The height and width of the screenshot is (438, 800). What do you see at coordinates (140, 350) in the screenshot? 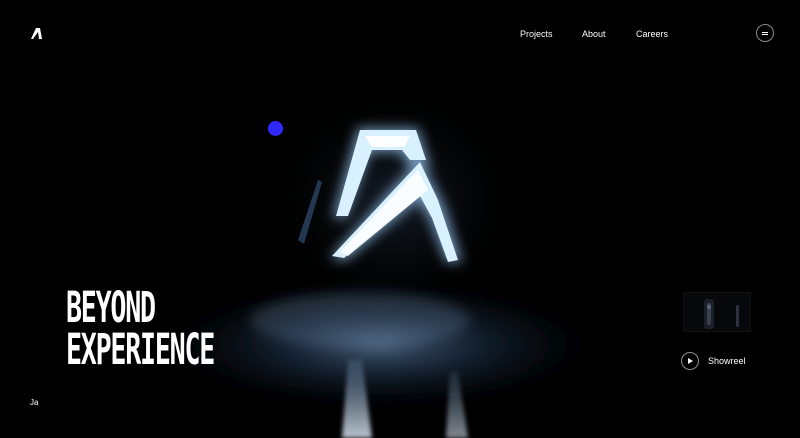
I see `hero-title-line-2: EXPERIENCE` at bounding box center [140, 350].